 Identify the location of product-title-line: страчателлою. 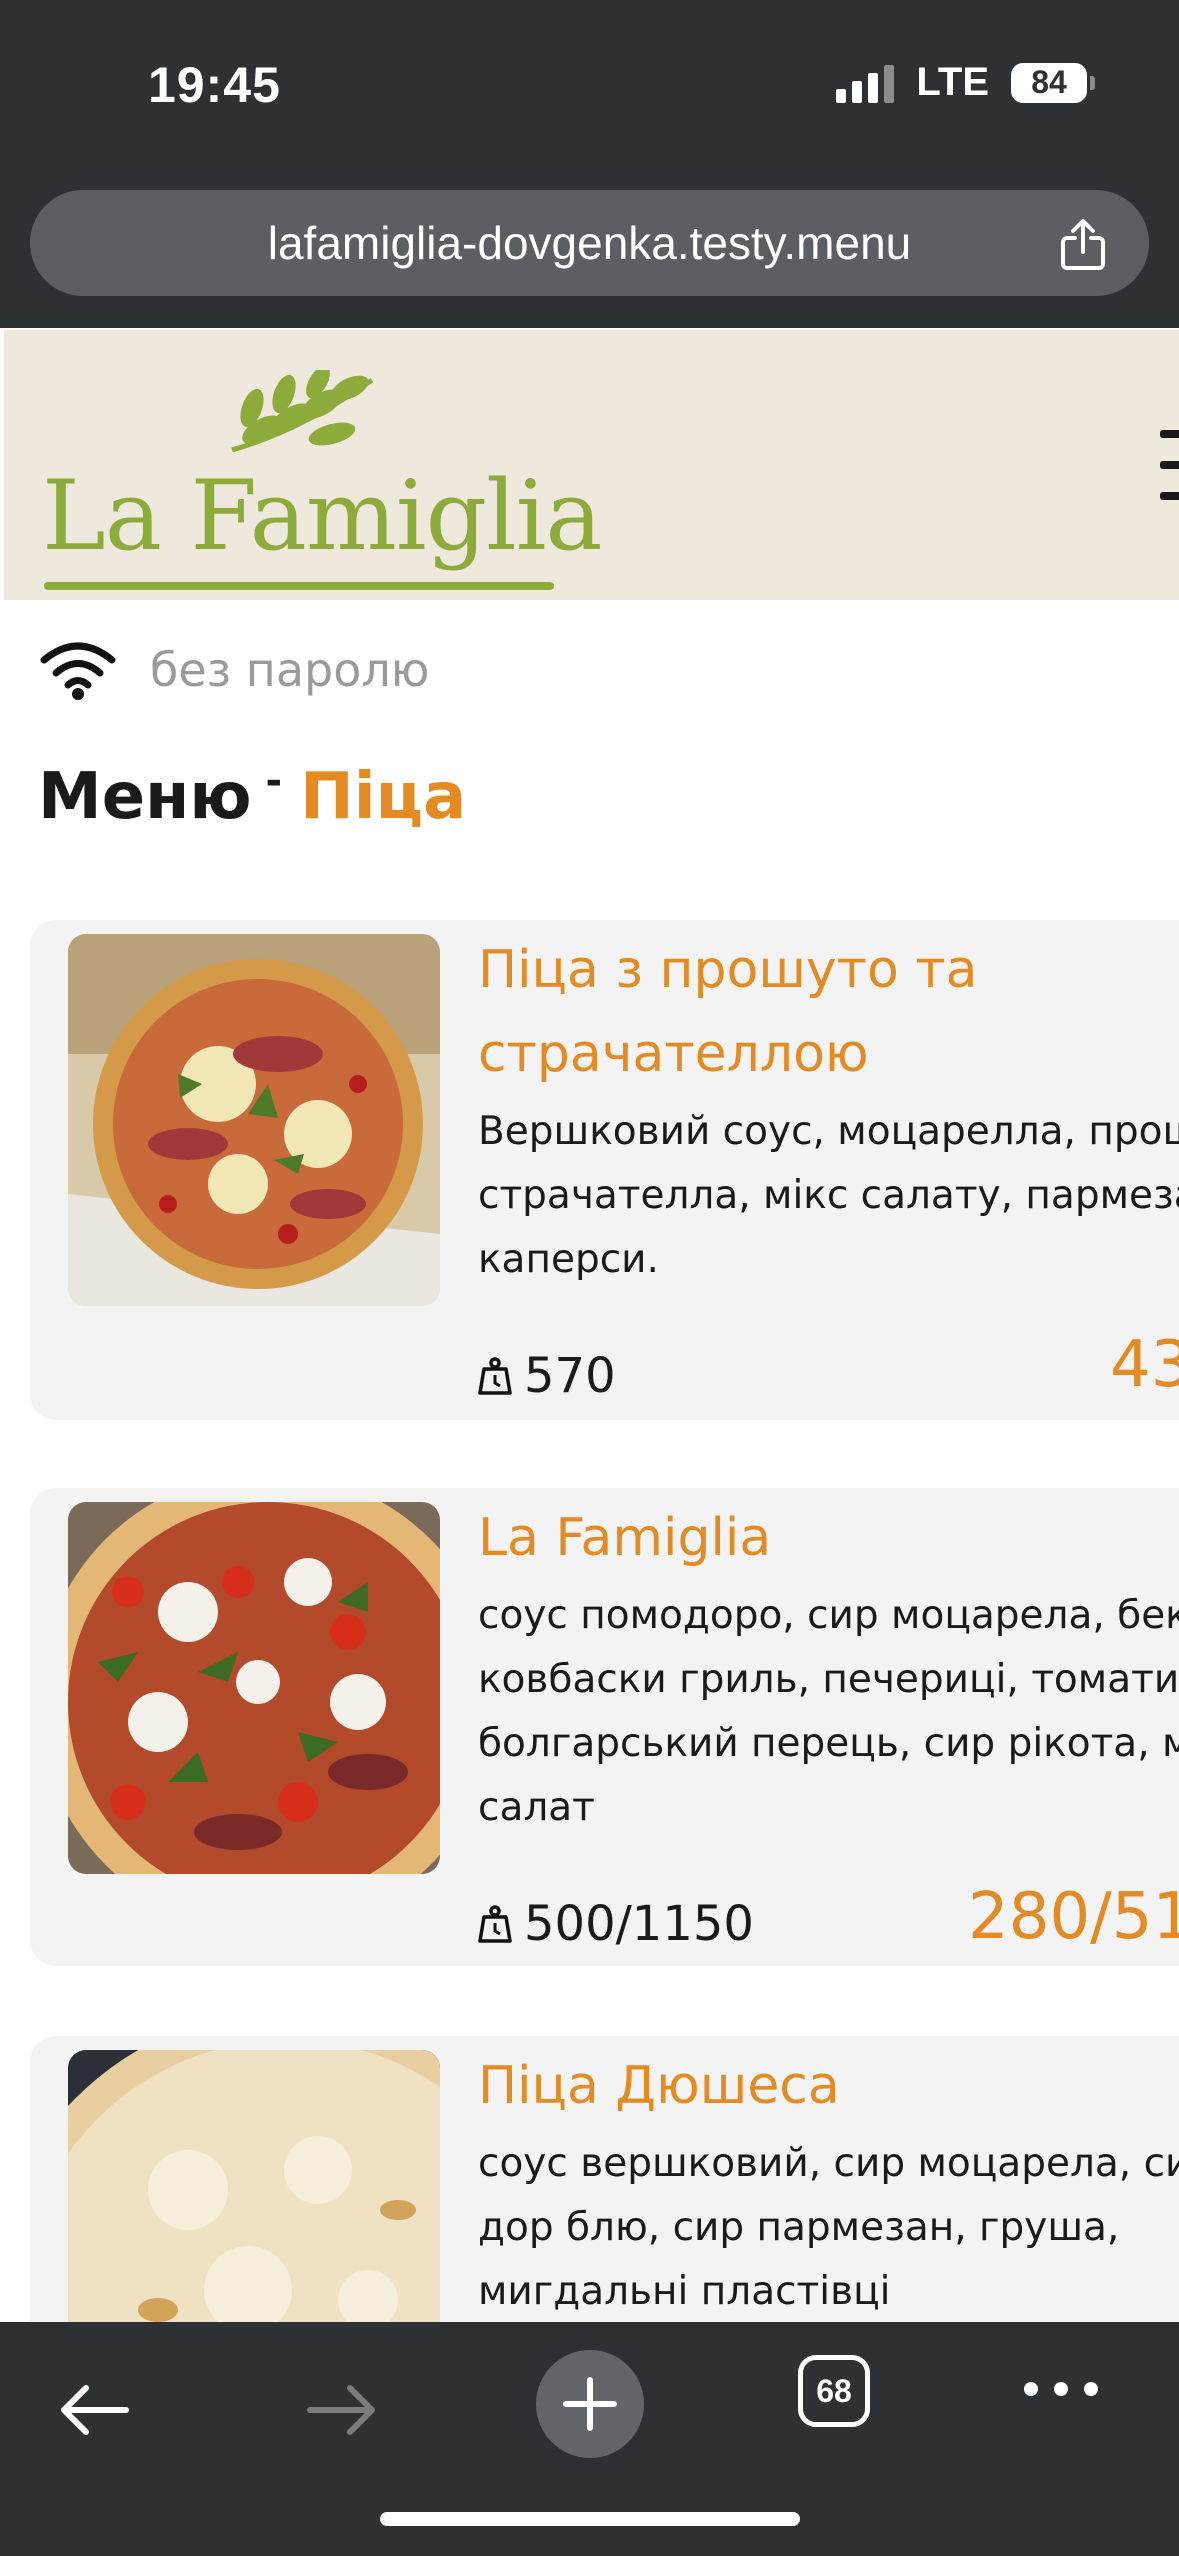
(673, 1054).